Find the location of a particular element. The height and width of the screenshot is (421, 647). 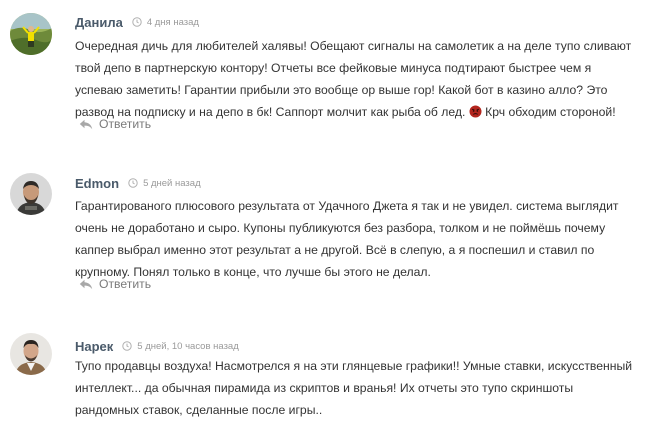

comment-meta: Данила 4 дня назад is located at coordinates (137, 22).